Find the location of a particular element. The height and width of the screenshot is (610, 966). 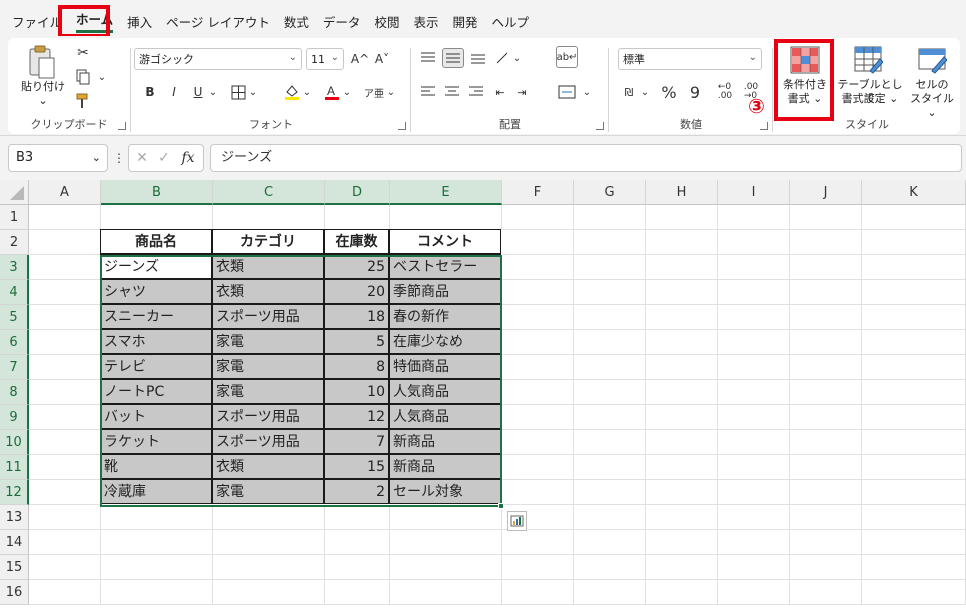

cell-k15 is located at coordinates (914, 567).